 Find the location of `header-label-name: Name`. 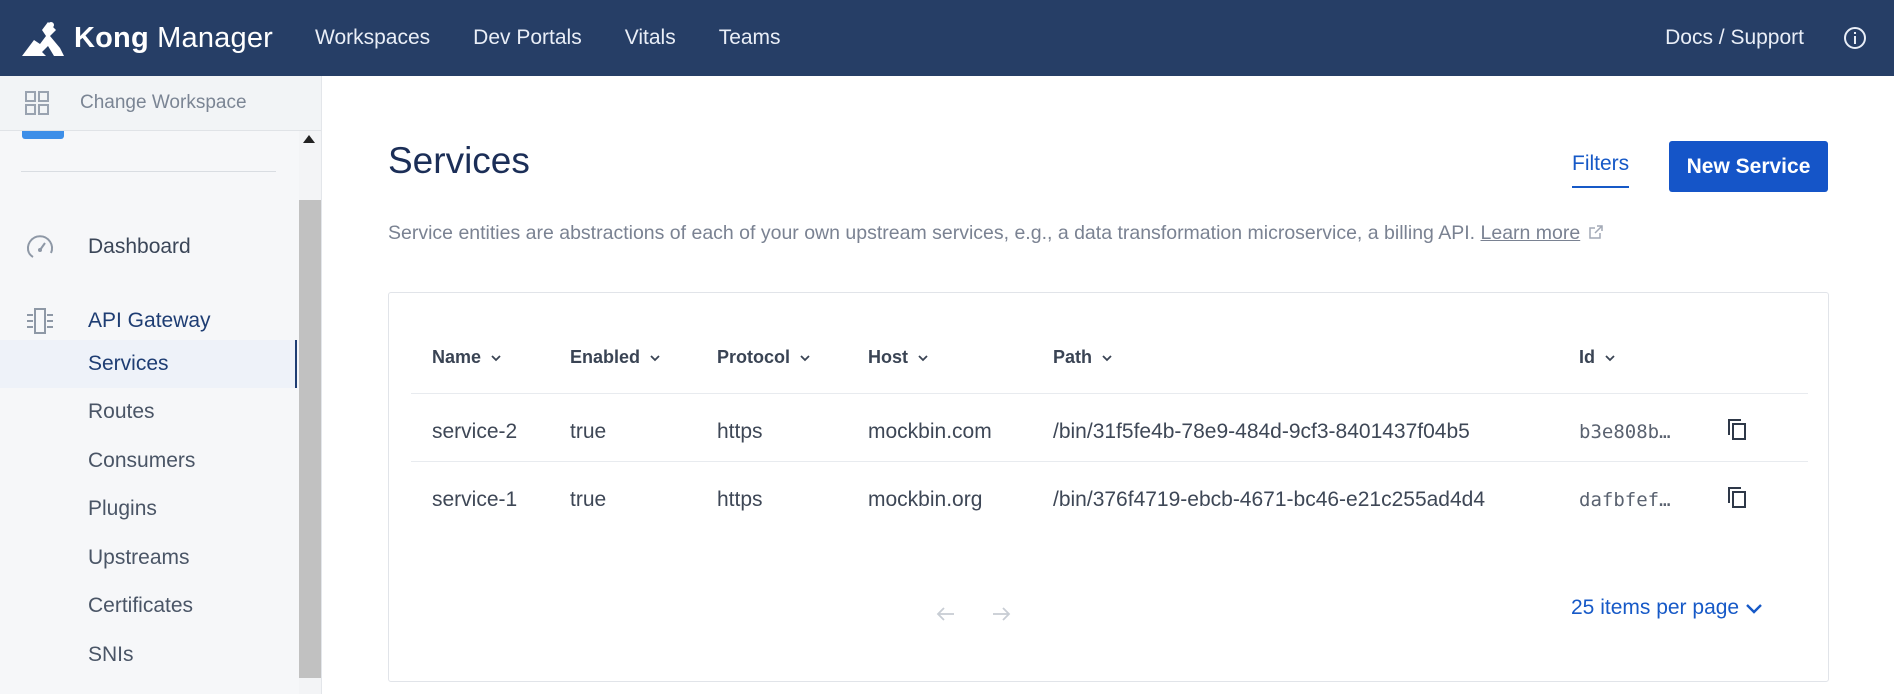

header-label-name: Name is located at coordinates (457, 357).